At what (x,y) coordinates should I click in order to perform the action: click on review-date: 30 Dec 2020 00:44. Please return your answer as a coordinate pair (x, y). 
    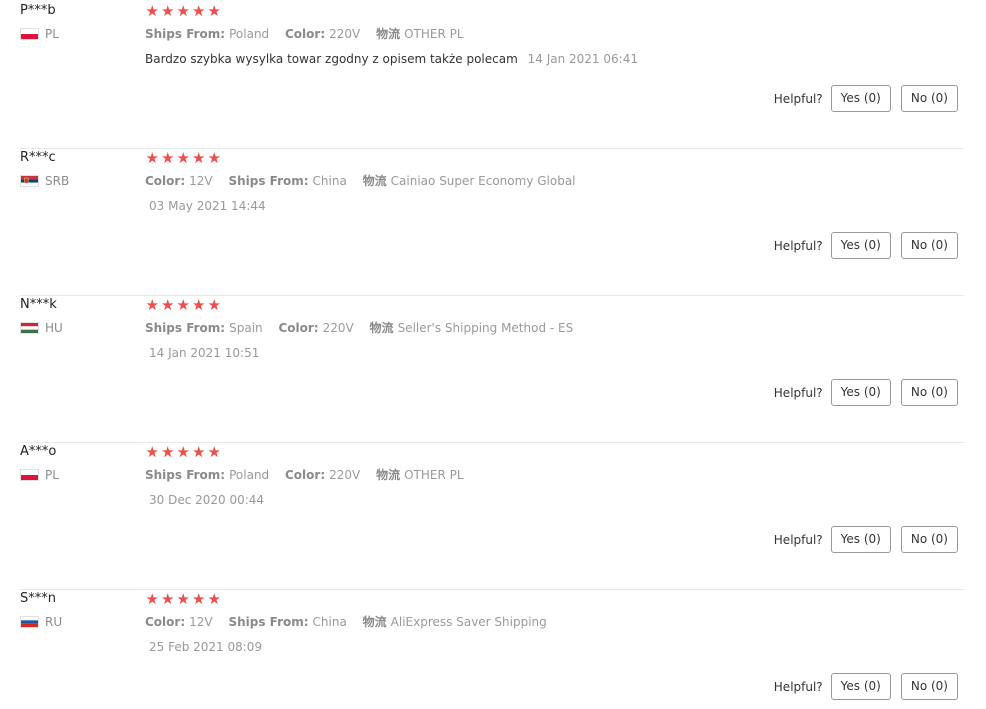
    Looking at the image, I should click on (207, 500).